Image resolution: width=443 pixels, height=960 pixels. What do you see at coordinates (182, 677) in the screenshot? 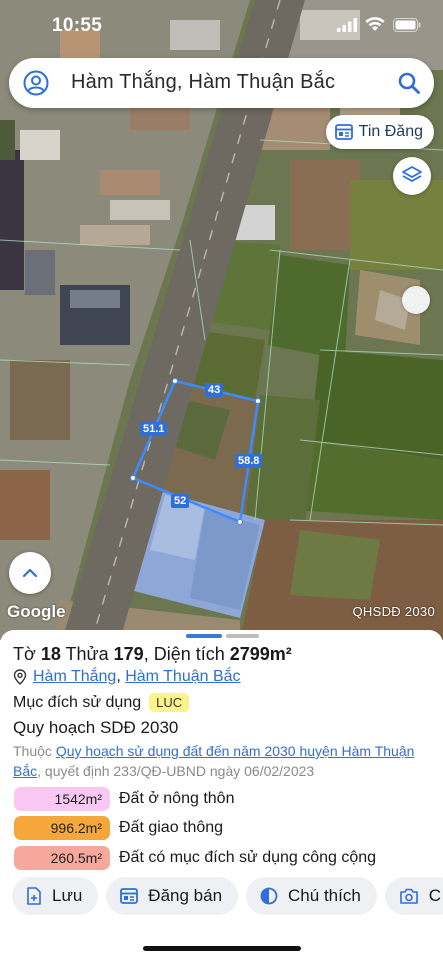
I see `district-link: Hàm Thuận Bắc` at bounding box center [182, 677].